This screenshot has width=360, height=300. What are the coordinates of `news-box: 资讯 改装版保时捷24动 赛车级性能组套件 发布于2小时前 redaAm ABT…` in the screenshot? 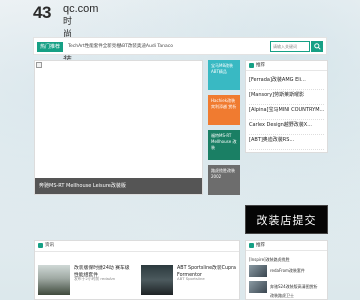 It's located at (137, 270).